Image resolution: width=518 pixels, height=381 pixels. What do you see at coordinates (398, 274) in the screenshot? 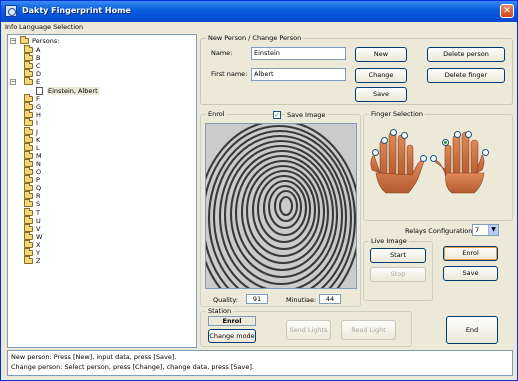
I see `stop-button: Stop` at bounding box center [398, 274].